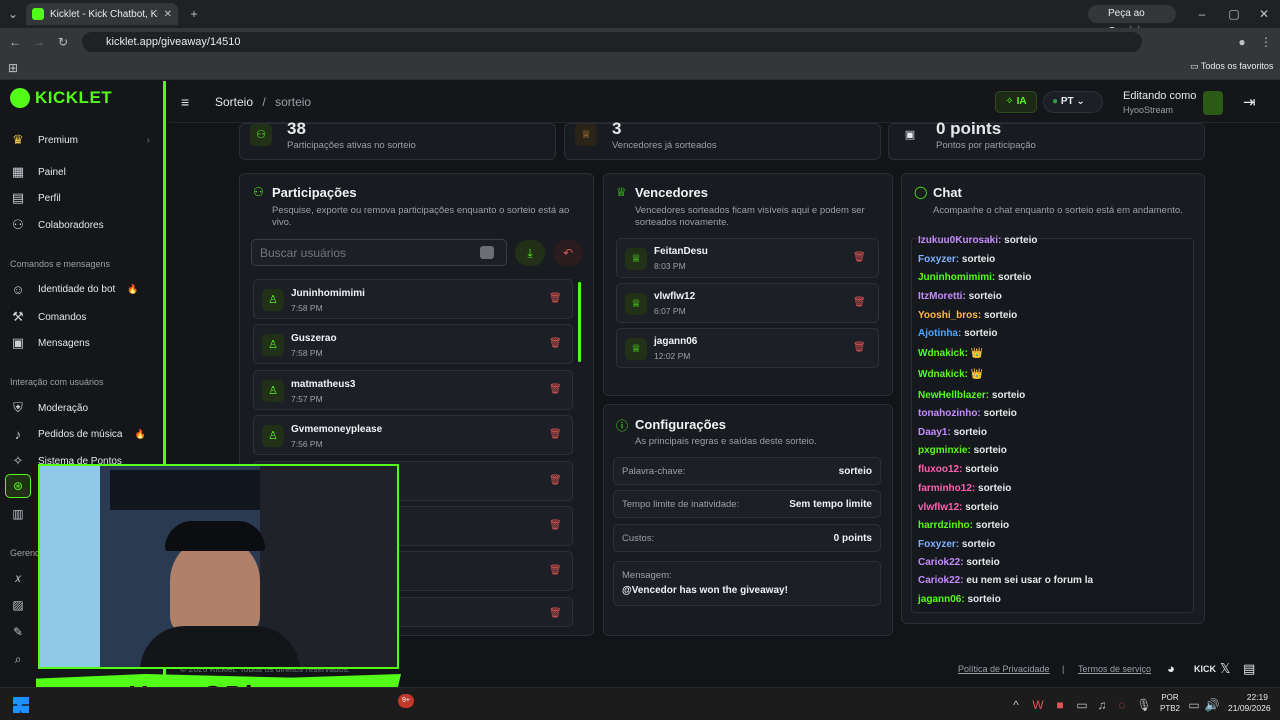  What do you see at coordinates (39, 42) in the screenshot?
I see `forward-icon: →` at bounding box center [39, 42].